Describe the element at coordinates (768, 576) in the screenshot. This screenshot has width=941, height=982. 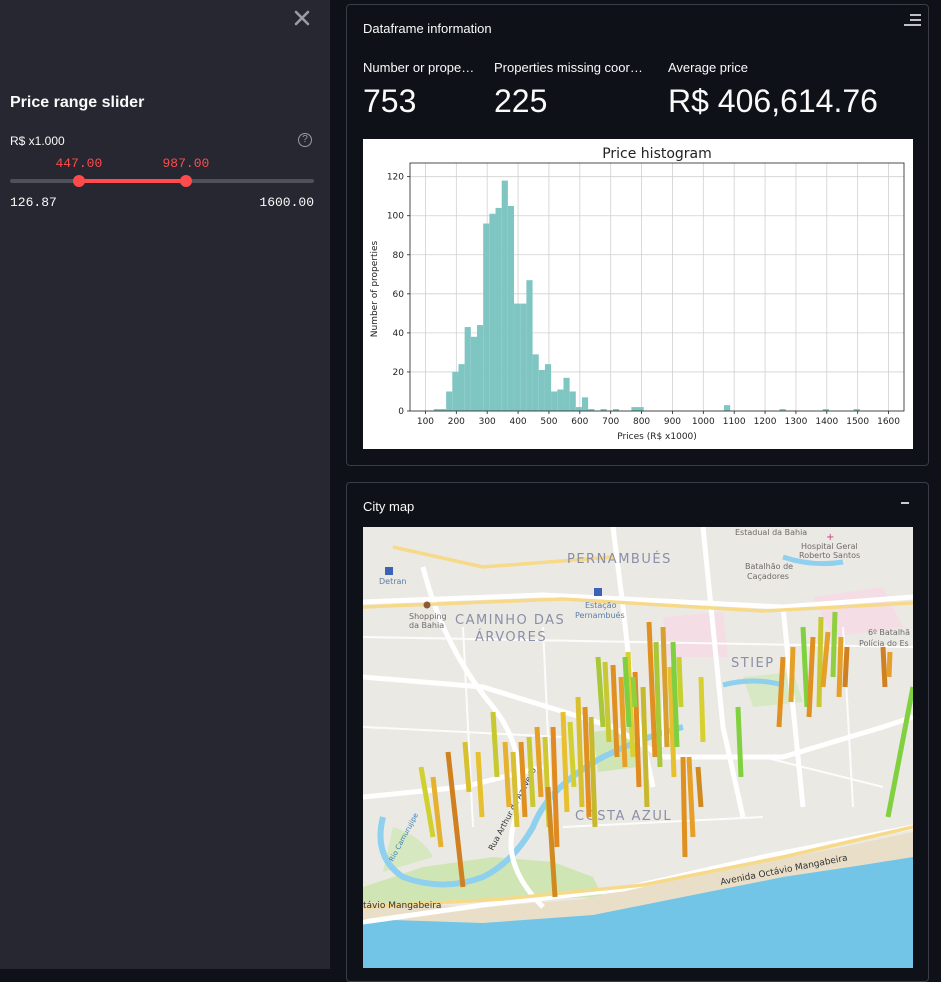
I see `map-label-cacadores: Caçadores` at that location.